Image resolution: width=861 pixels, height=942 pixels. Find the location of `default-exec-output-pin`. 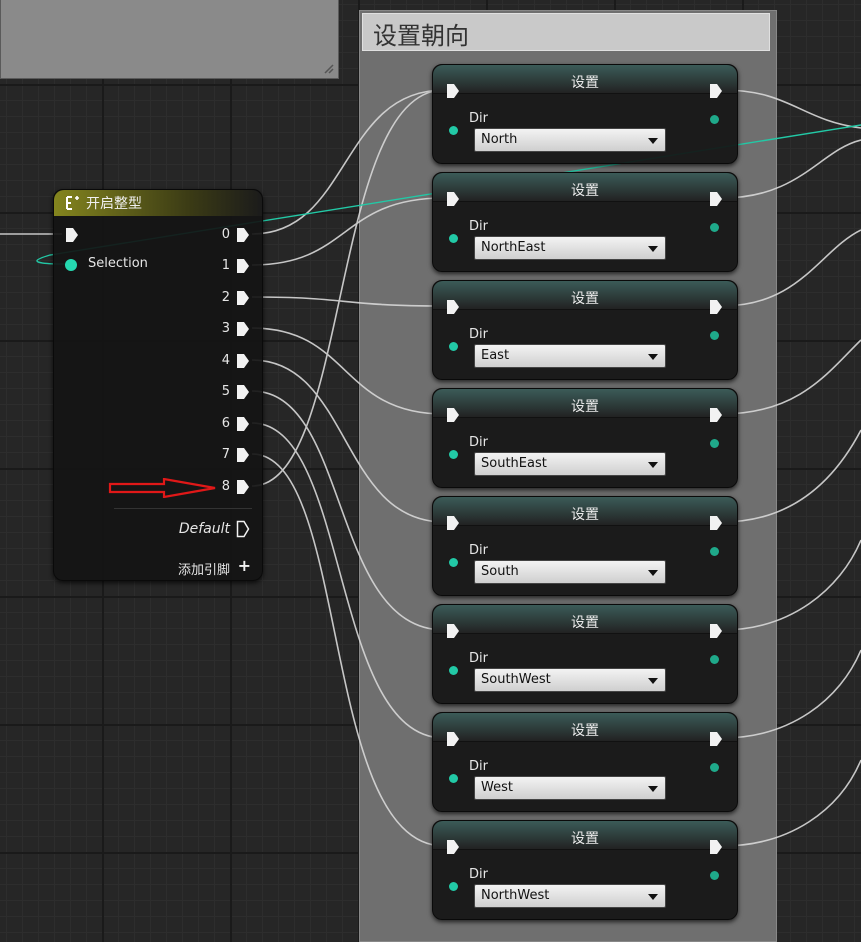

default-exec-output-pin is located at coordinates (243, 529).